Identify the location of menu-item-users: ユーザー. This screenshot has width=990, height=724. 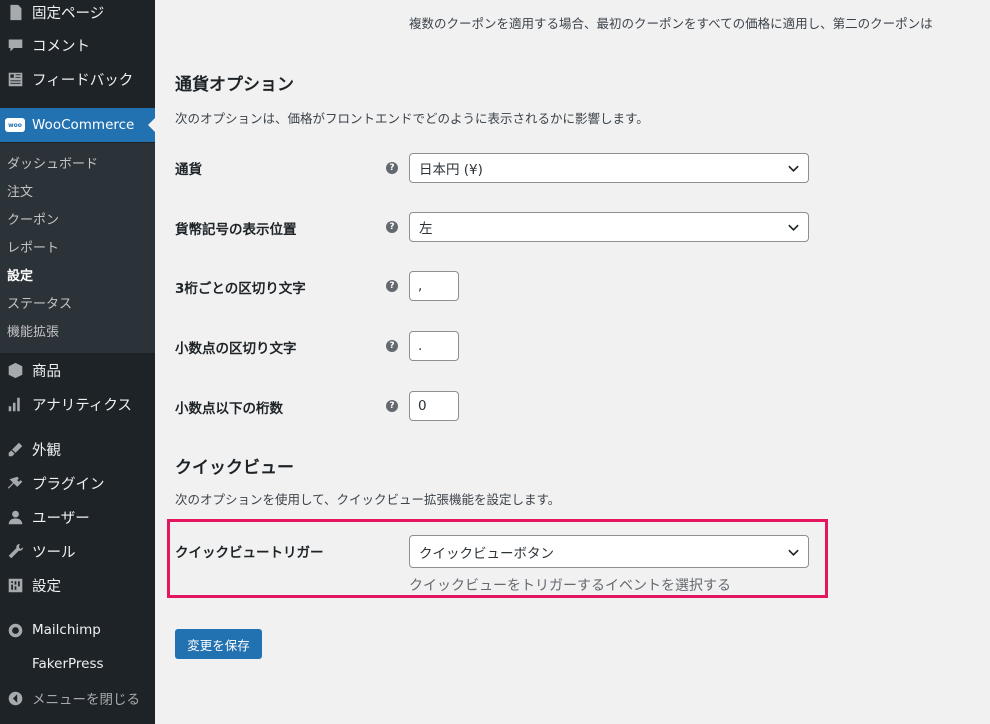
(77, 517).